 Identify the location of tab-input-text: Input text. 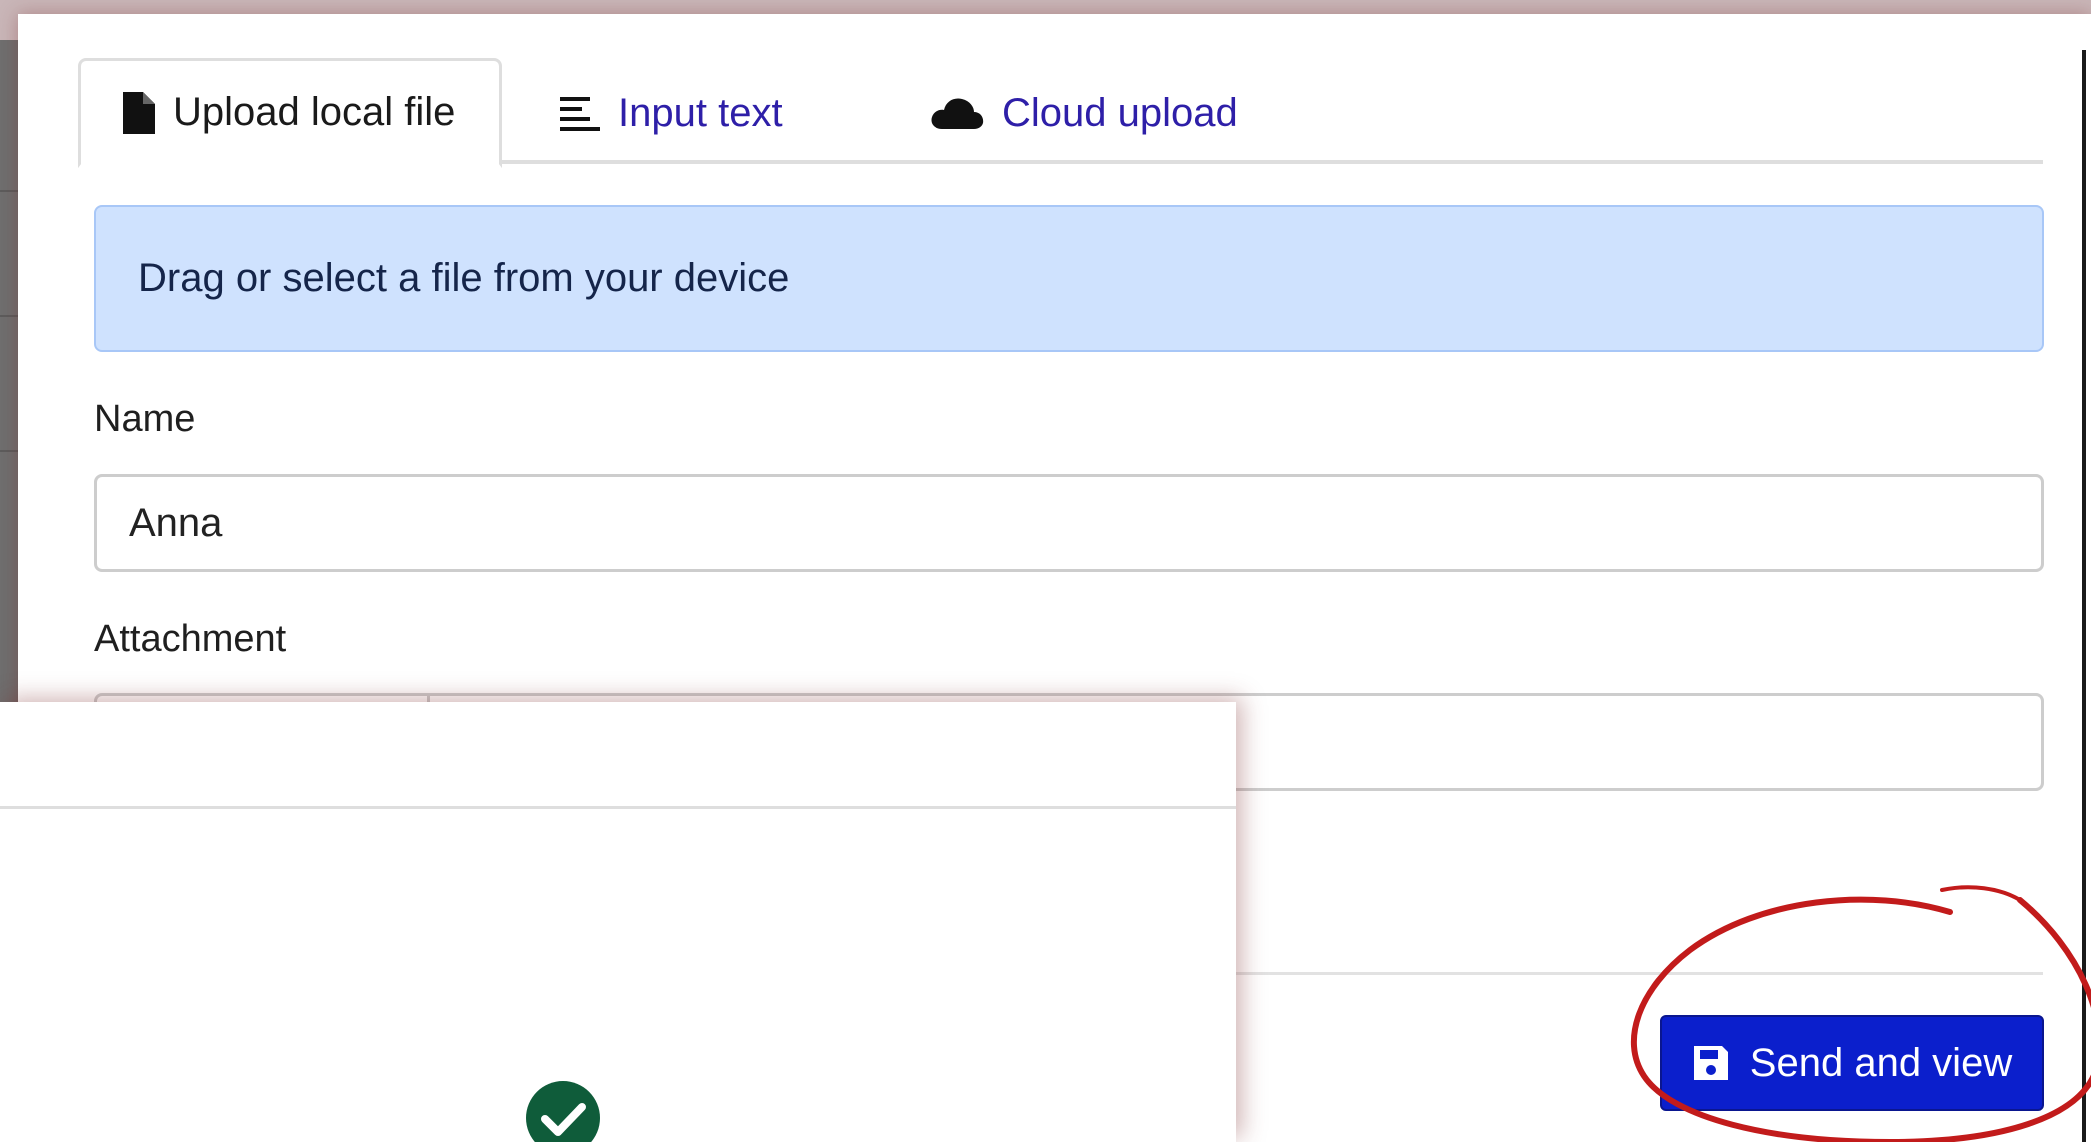
(671, 113).